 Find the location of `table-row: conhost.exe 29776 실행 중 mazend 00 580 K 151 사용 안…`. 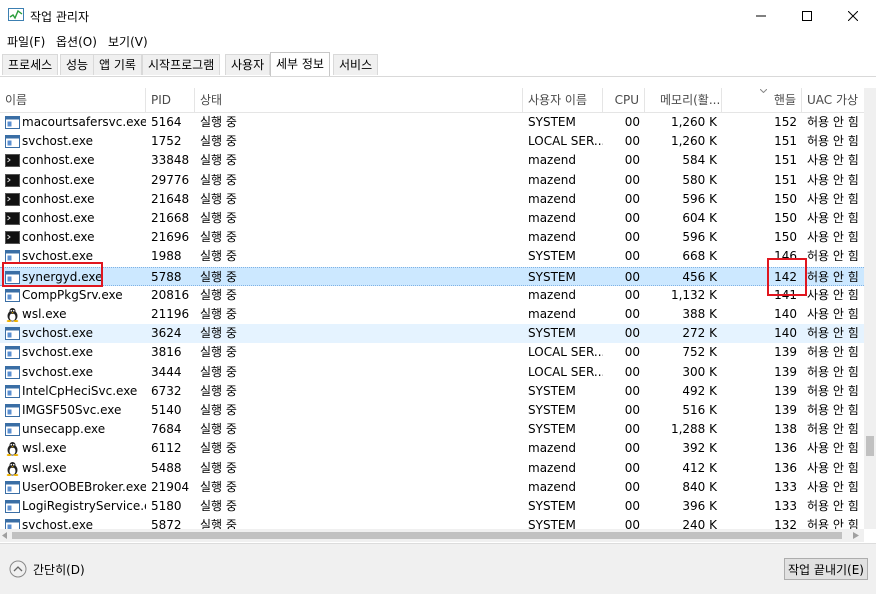

table-row: conhost.exe 29776 실행 중 mazend 00 580 K 151 사용 안… is located at coordinates (432, 180).